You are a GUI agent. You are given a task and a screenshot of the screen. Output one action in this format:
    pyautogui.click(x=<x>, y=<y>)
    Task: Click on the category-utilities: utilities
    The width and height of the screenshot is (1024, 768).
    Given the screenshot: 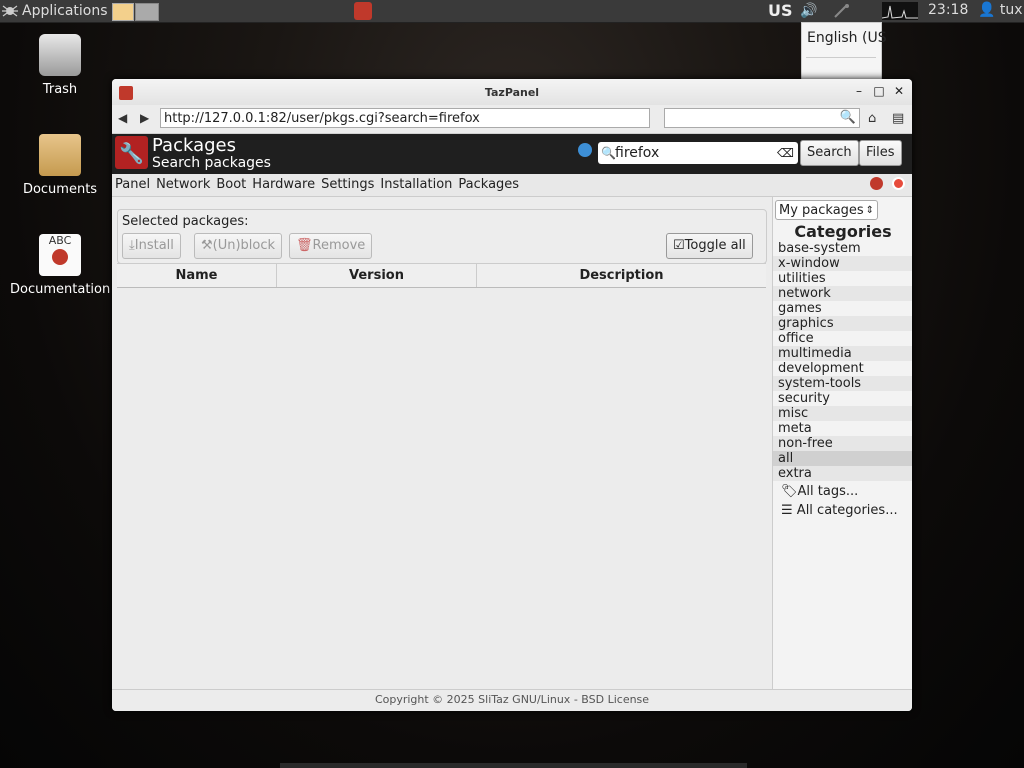 What is the action you would take?
    pyautogui.click(x=842, y=278)
    